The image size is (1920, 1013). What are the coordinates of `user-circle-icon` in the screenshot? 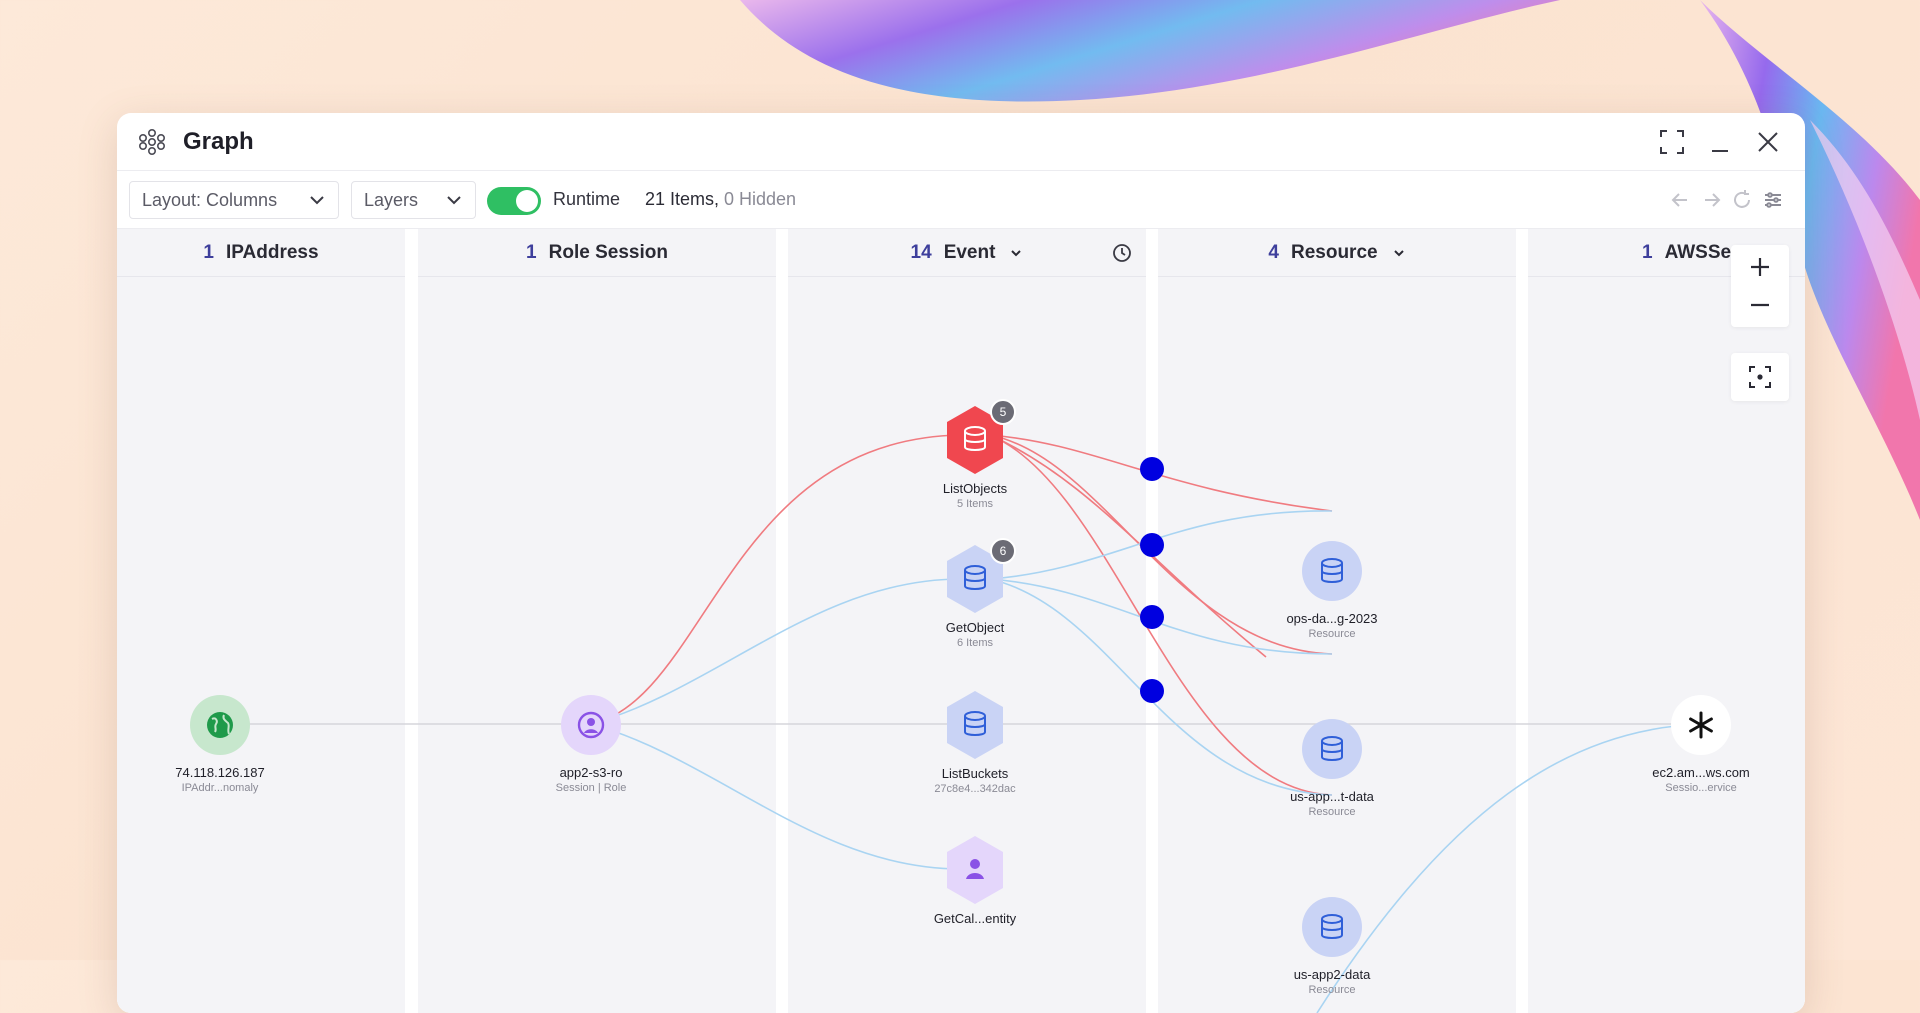 It's located at (591, 725).